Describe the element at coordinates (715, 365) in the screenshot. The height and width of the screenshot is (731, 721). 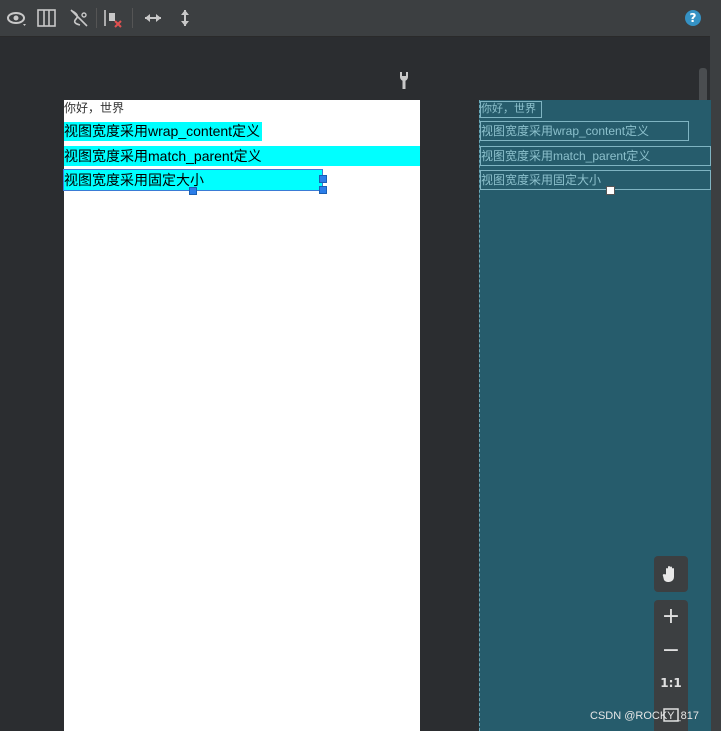
I see `side-panel-edge` at that location.